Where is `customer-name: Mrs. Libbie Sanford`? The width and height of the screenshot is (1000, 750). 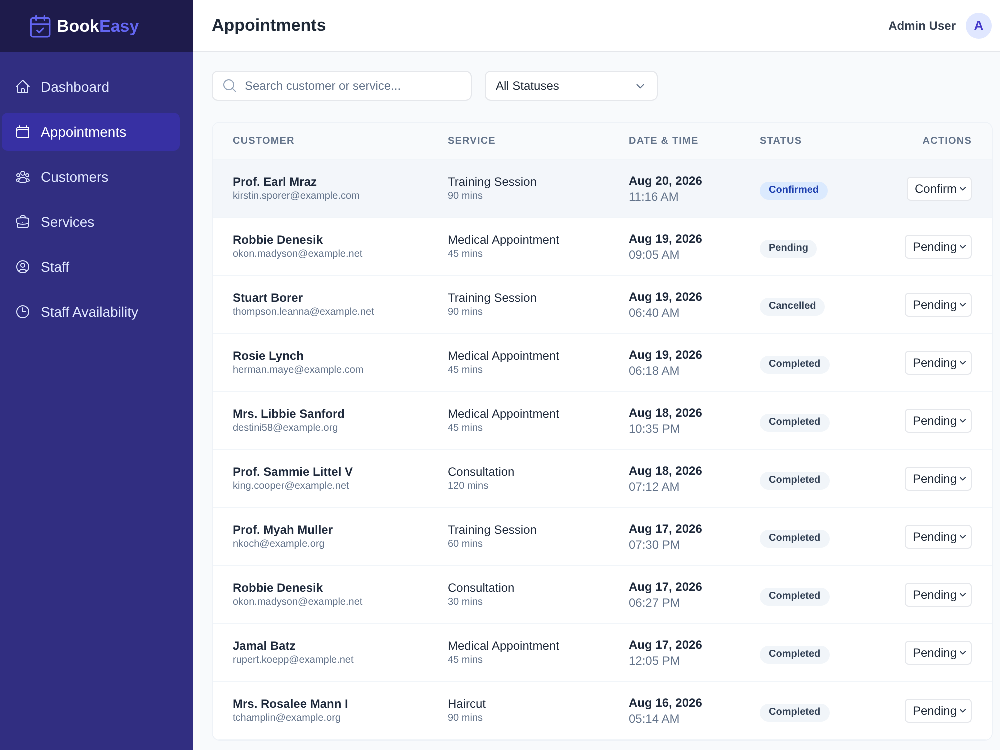
customer-name: Mrs. Libbie Sanford is located at coordinates (289, 414).